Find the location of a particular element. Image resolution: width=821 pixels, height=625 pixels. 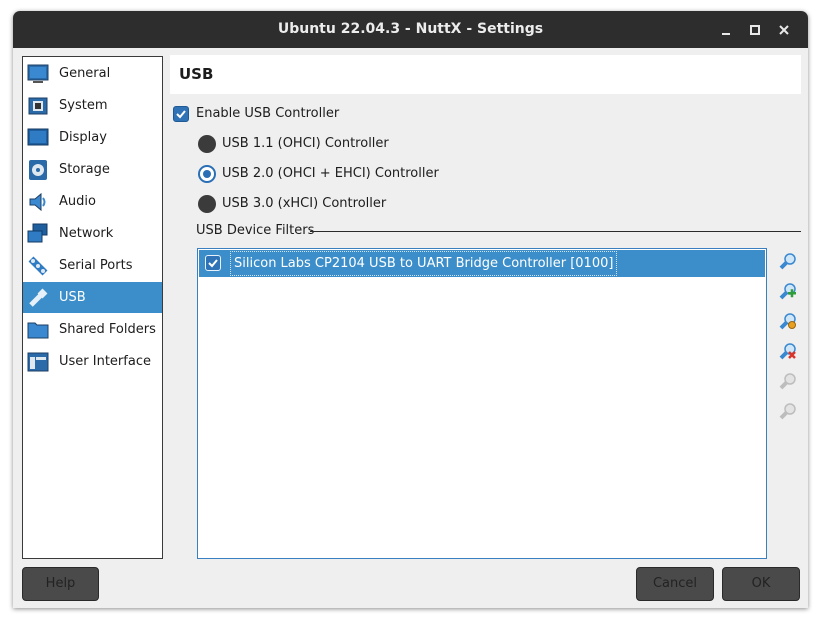

sidebar-item-shared-folders: Shared Folders is located at coordinates (92, 329).